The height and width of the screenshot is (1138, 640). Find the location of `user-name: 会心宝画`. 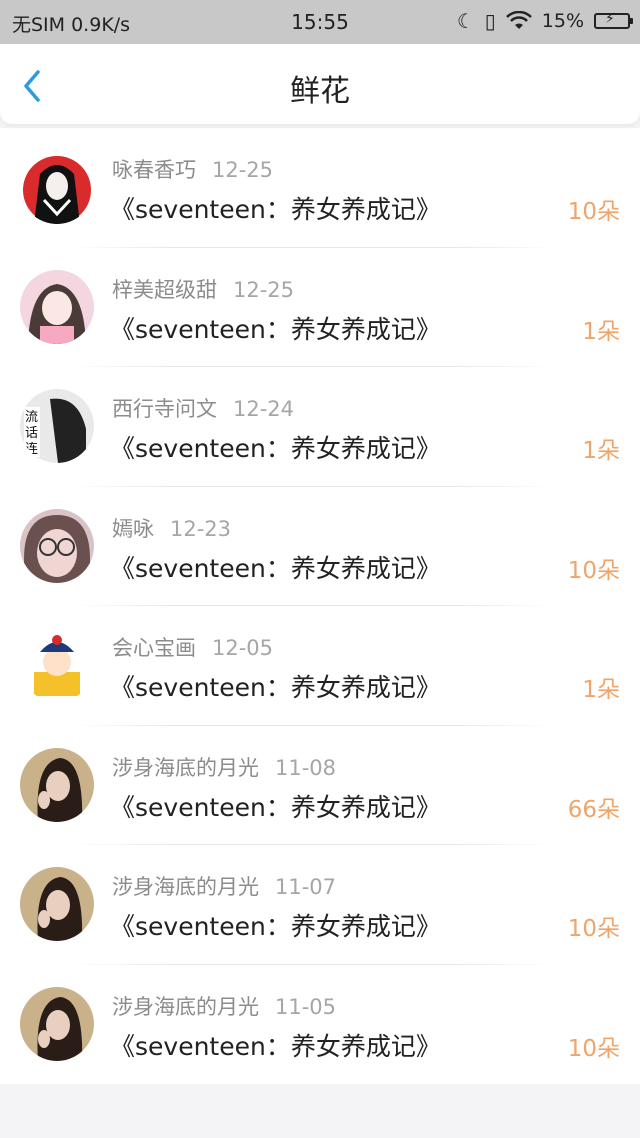

user-name: 会心宝画 is located at coordinates (154, 648).